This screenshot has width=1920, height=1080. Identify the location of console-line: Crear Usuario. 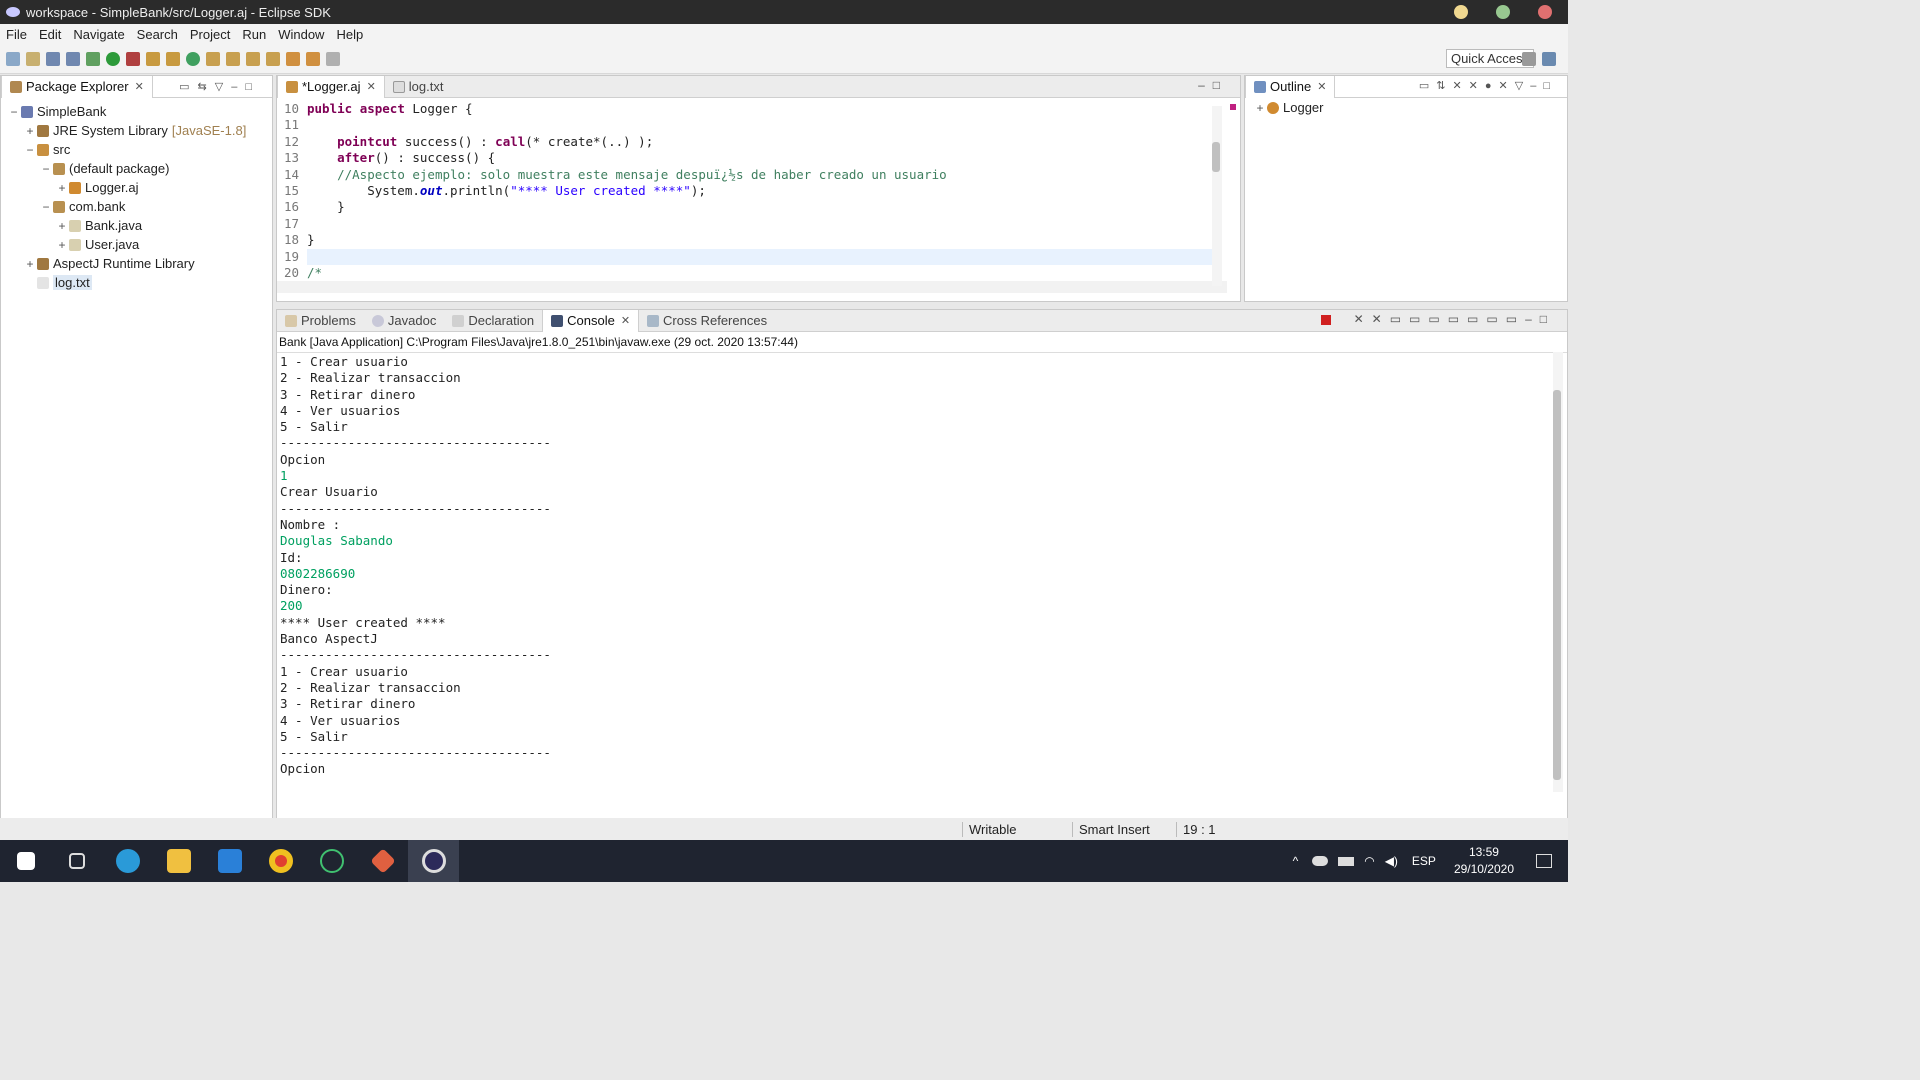
(329, 492).